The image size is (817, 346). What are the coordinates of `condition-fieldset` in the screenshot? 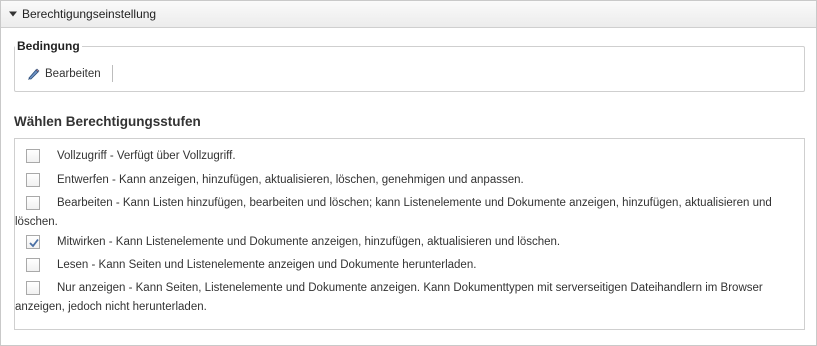 It's located at (409, 69).